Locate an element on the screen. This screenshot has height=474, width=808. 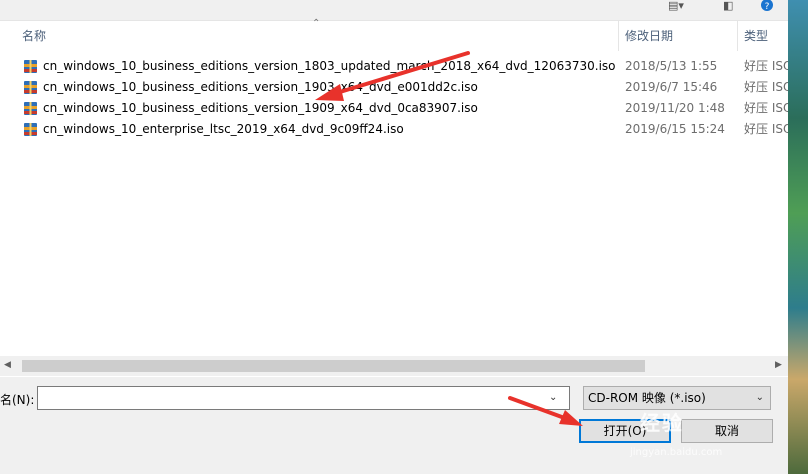
file-type-value: CD-ROM 映像 (*.iso) is located at coordinates (647, 398).